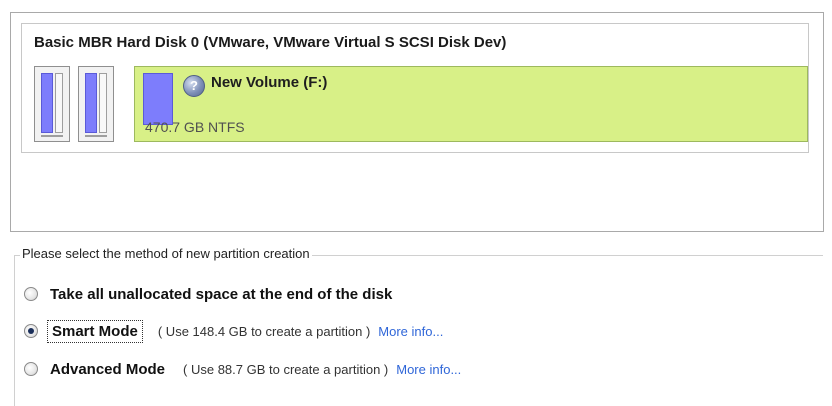  Describe the element at coordinates (194, 86) in the screenshot. I see `help-icon: ?` at that location.